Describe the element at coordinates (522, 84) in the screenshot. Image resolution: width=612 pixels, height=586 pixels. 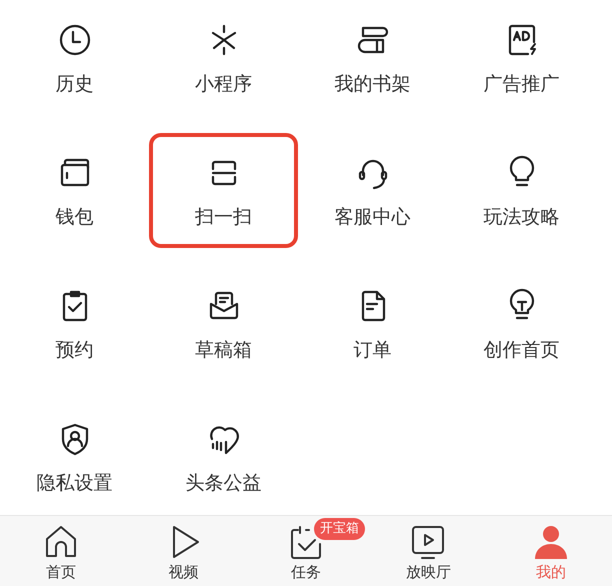
I see `menu-label: 广告推广` at that location.